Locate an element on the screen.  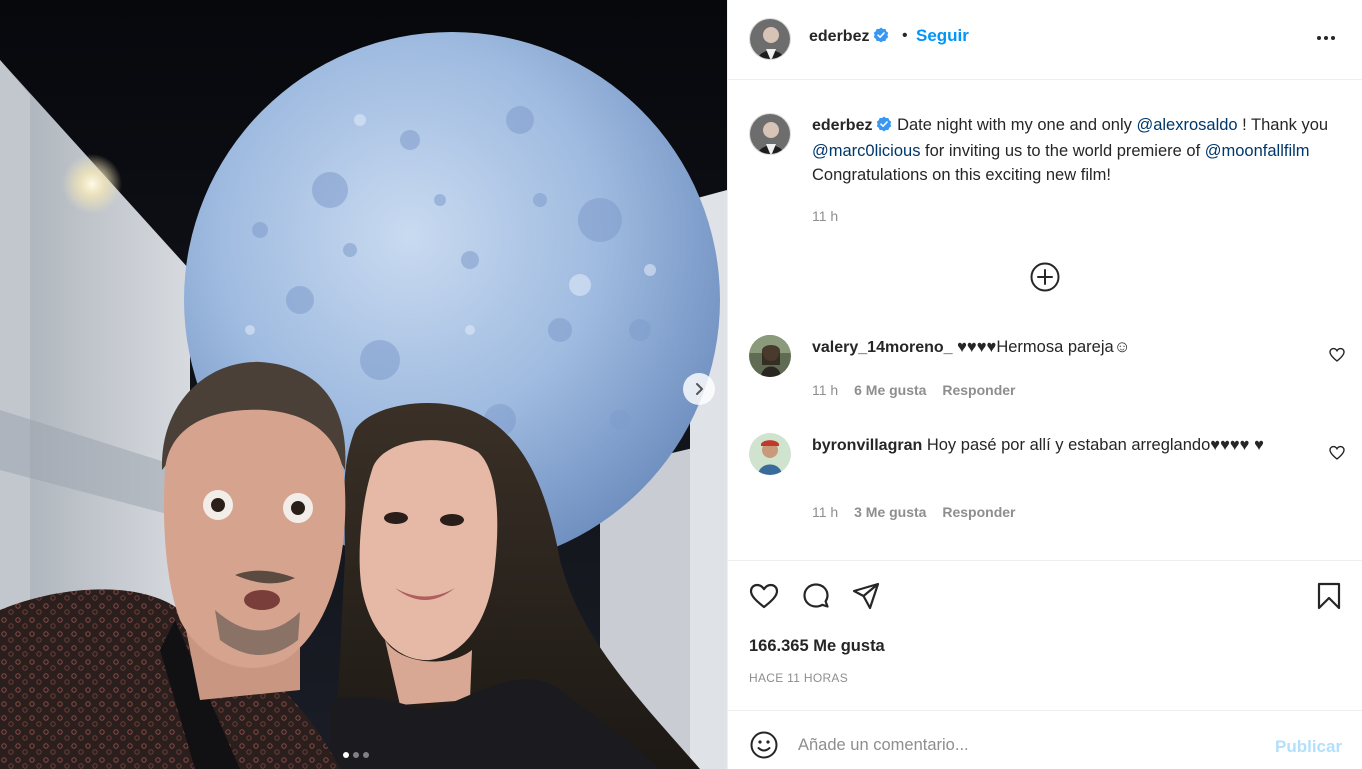
actions-divider is located at coordinates (1045, 560).